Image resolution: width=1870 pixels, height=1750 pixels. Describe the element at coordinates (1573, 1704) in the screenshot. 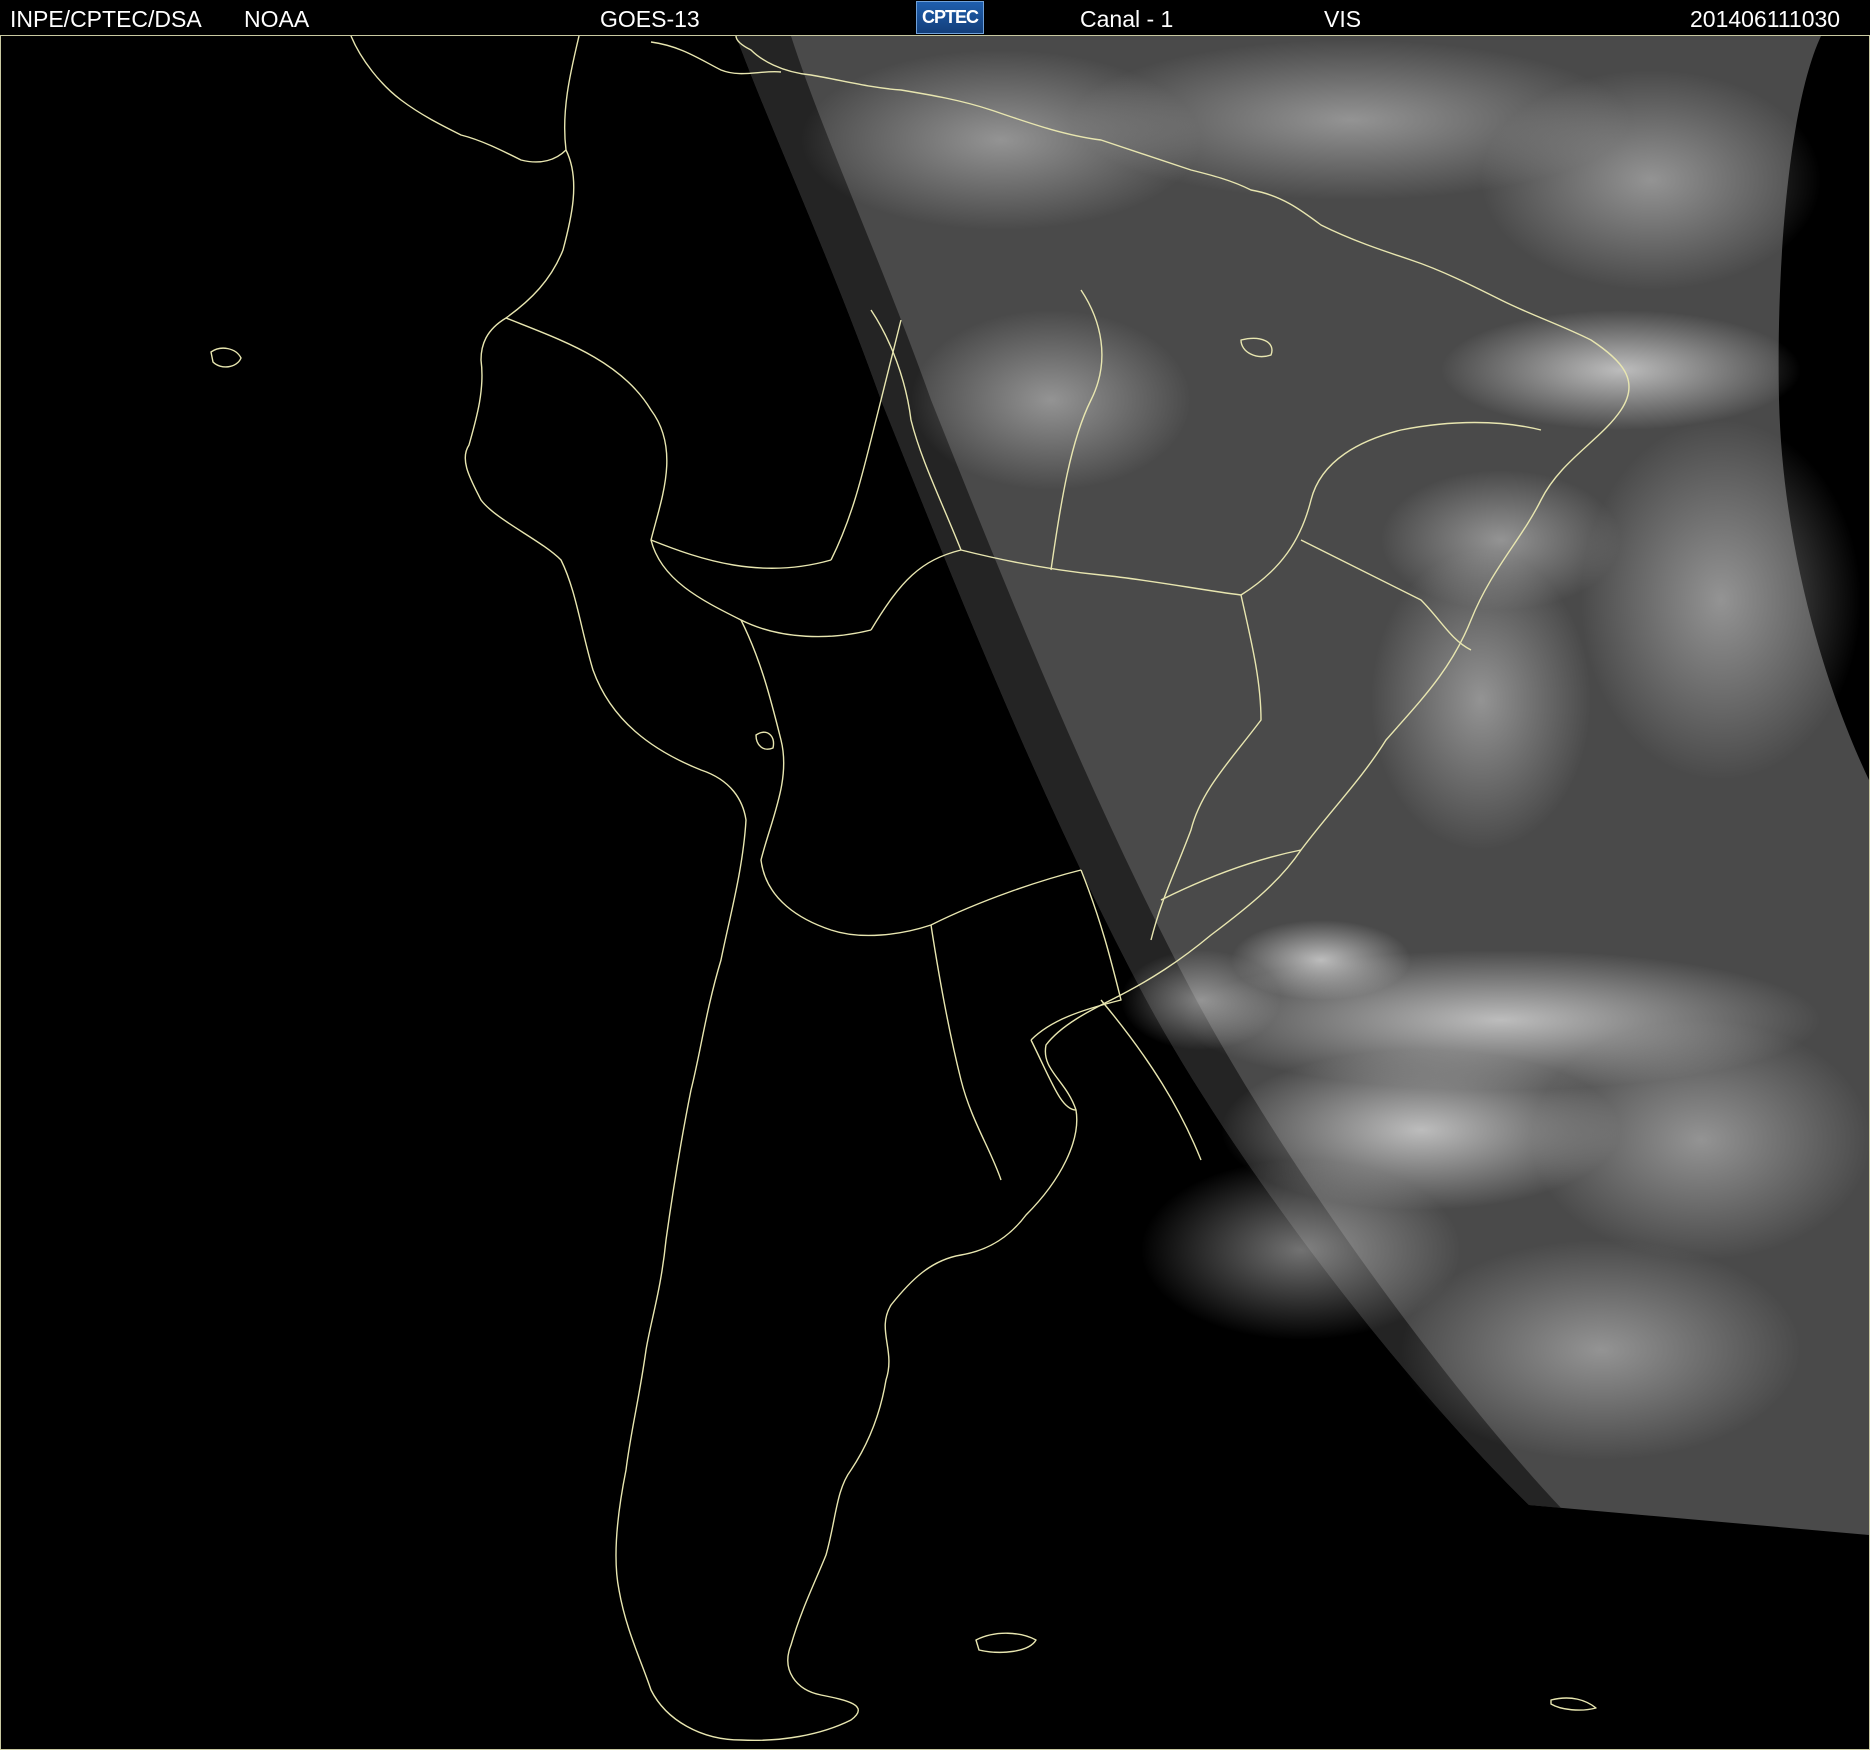

I see `south-georgia` at that location.